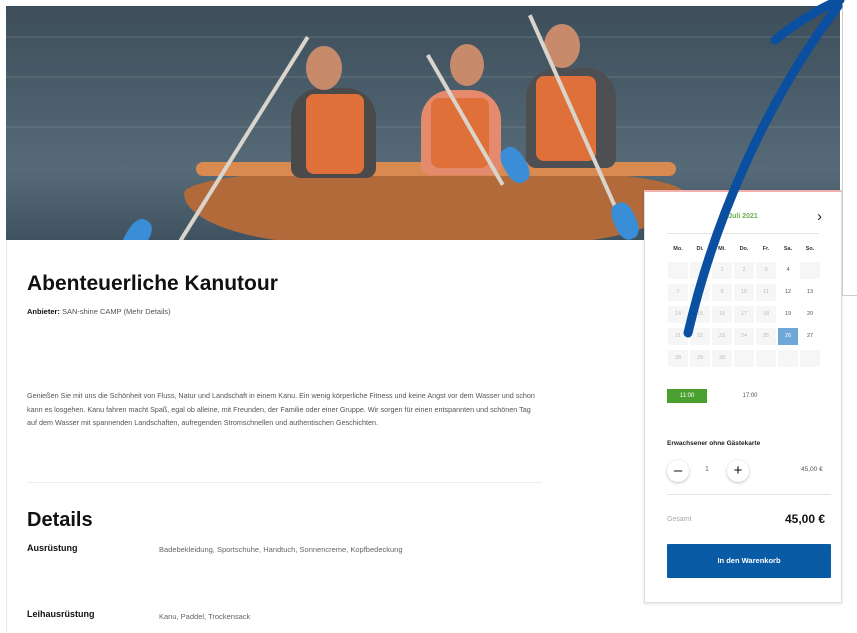  I want to click on annotation-arrow-icon, so click(764, 169).